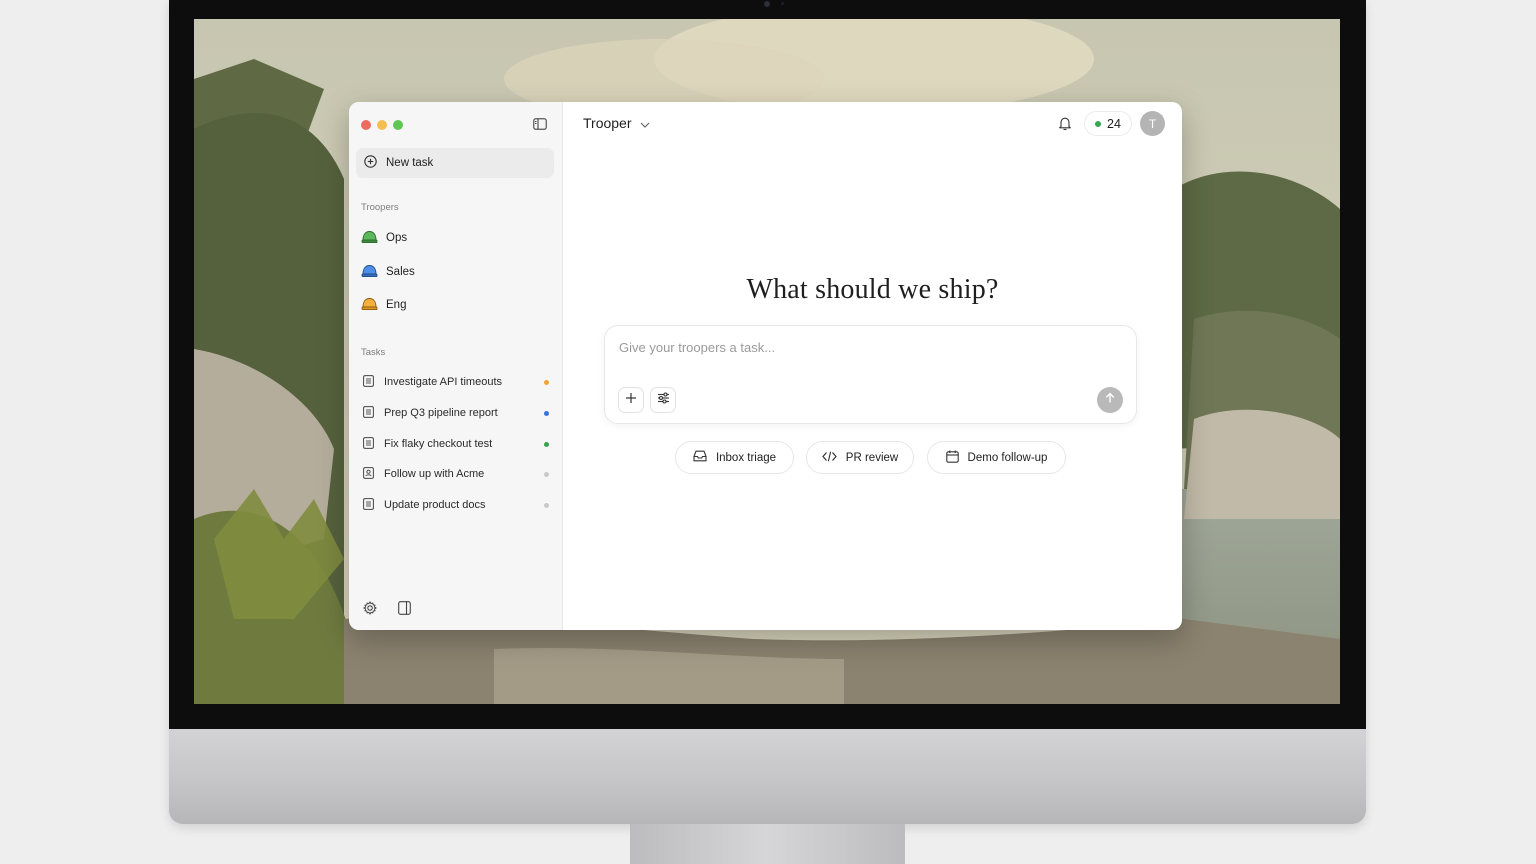 The width and height of the screenshot is (1536, 864). I want to click on task-label: Update product docs, so click(435, 505).